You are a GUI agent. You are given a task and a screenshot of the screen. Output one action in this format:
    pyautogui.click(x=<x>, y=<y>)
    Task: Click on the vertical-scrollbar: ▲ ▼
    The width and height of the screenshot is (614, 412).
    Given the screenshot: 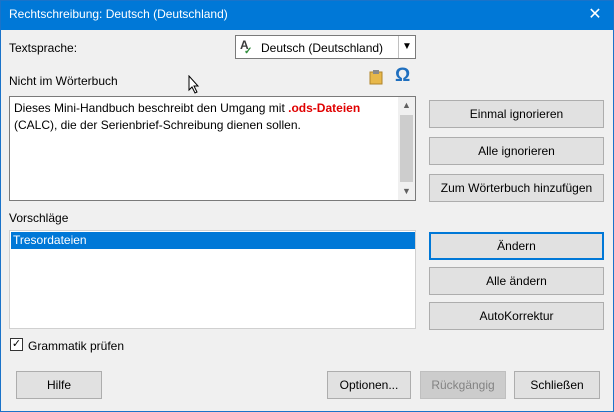 What is the action you would take?
    pyautogui.click(x=406, y=148)
    